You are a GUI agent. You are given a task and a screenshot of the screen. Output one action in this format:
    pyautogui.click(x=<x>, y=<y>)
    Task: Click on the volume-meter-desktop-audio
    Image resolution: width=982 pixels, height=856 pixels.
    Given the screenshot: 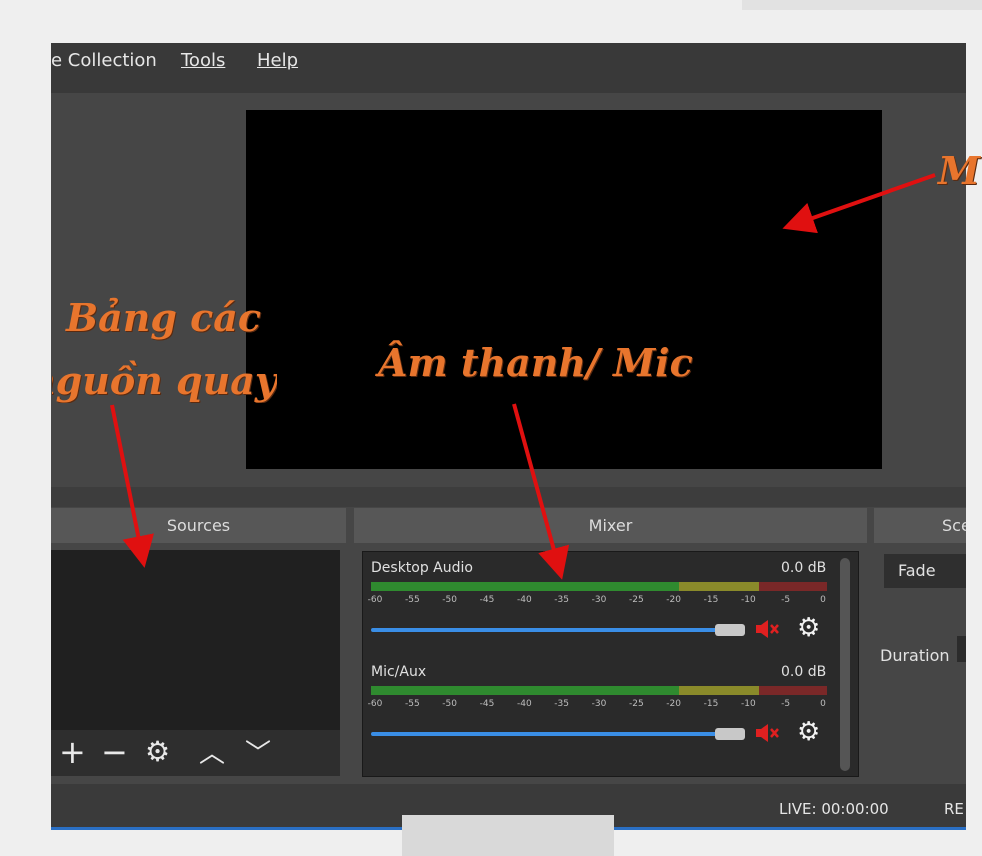 What is the action you would take?
    pyautogui.click(x=599, y=586)
    